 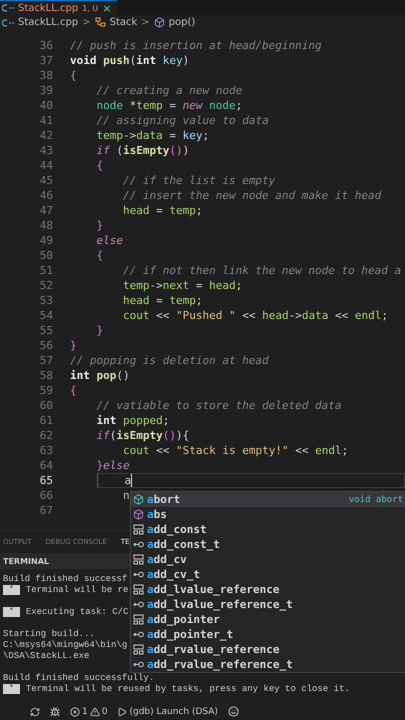 I want to click on code-line: int pop(), so click(x=100, y=375).